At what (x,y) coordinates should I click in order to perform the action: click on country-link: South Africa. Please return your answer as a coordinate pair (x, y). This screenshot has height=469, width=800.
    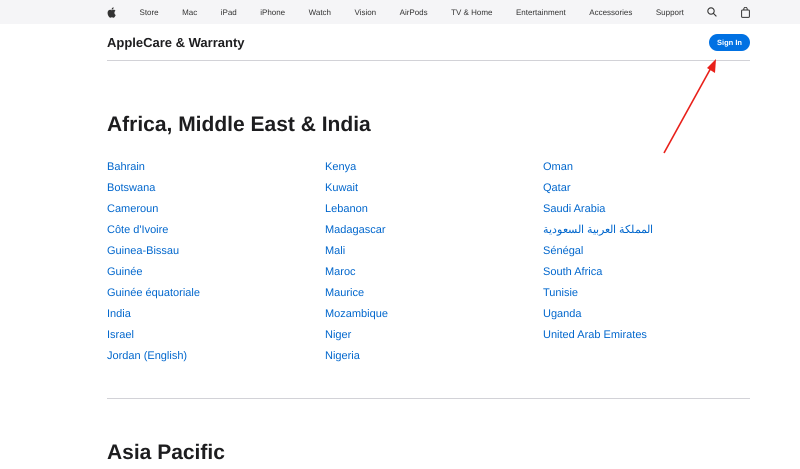
    Looking at the image, I should click on (572, 272).